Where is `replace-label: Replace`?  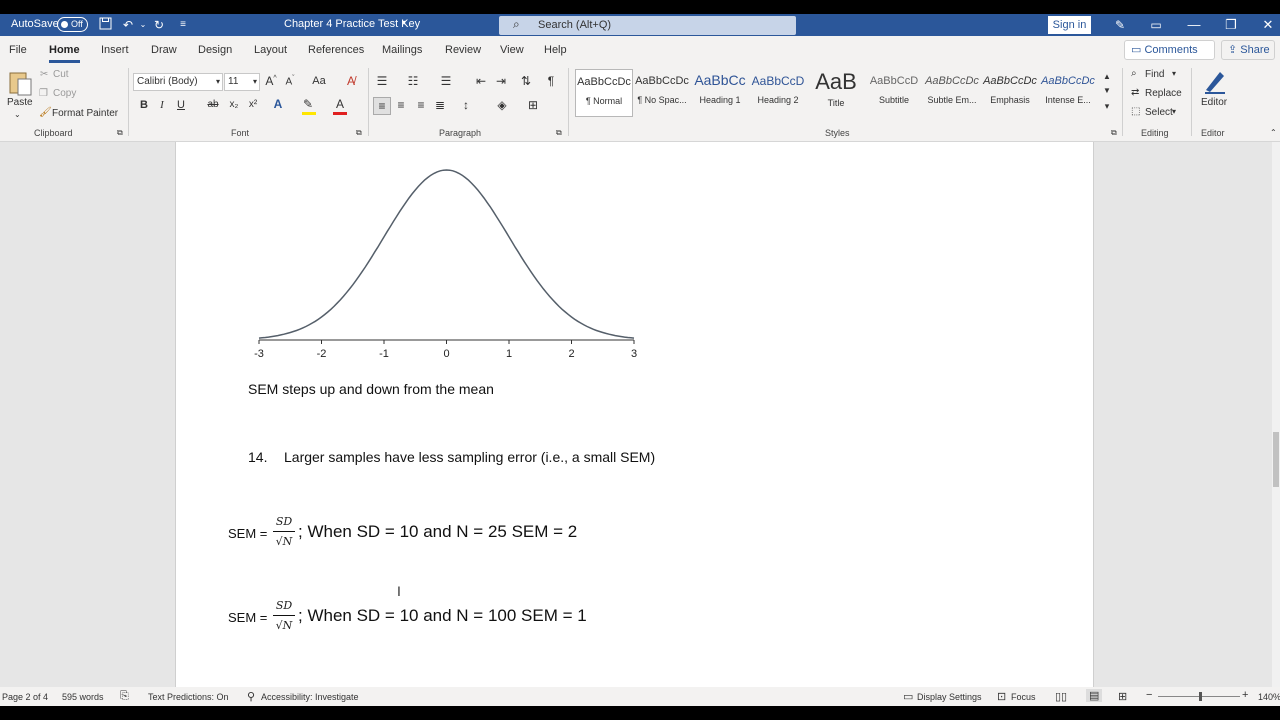
replace-label: Replace is located at coordinates (1163, 93).